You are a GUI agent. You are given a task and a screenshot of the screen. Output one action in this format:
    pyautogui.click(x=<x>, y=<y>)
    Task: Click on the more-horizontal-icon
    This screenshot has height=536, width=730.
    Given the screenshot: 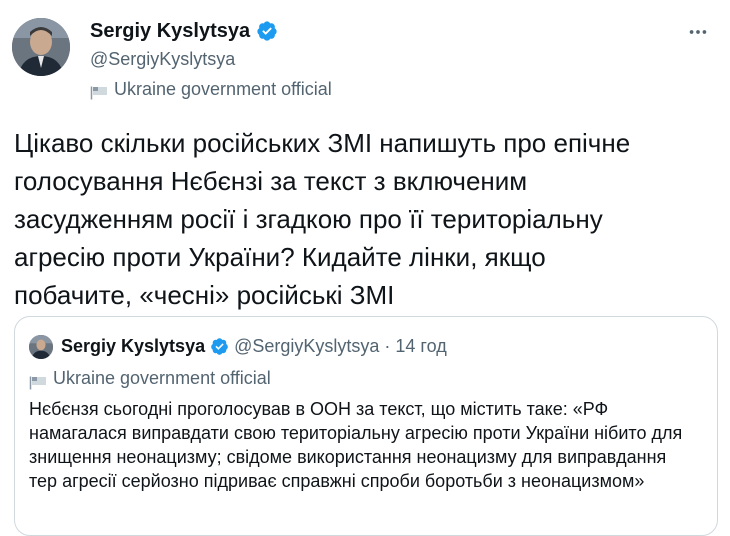 What is the action you would take?
    pyautogui.click(x=698, y=34)
    